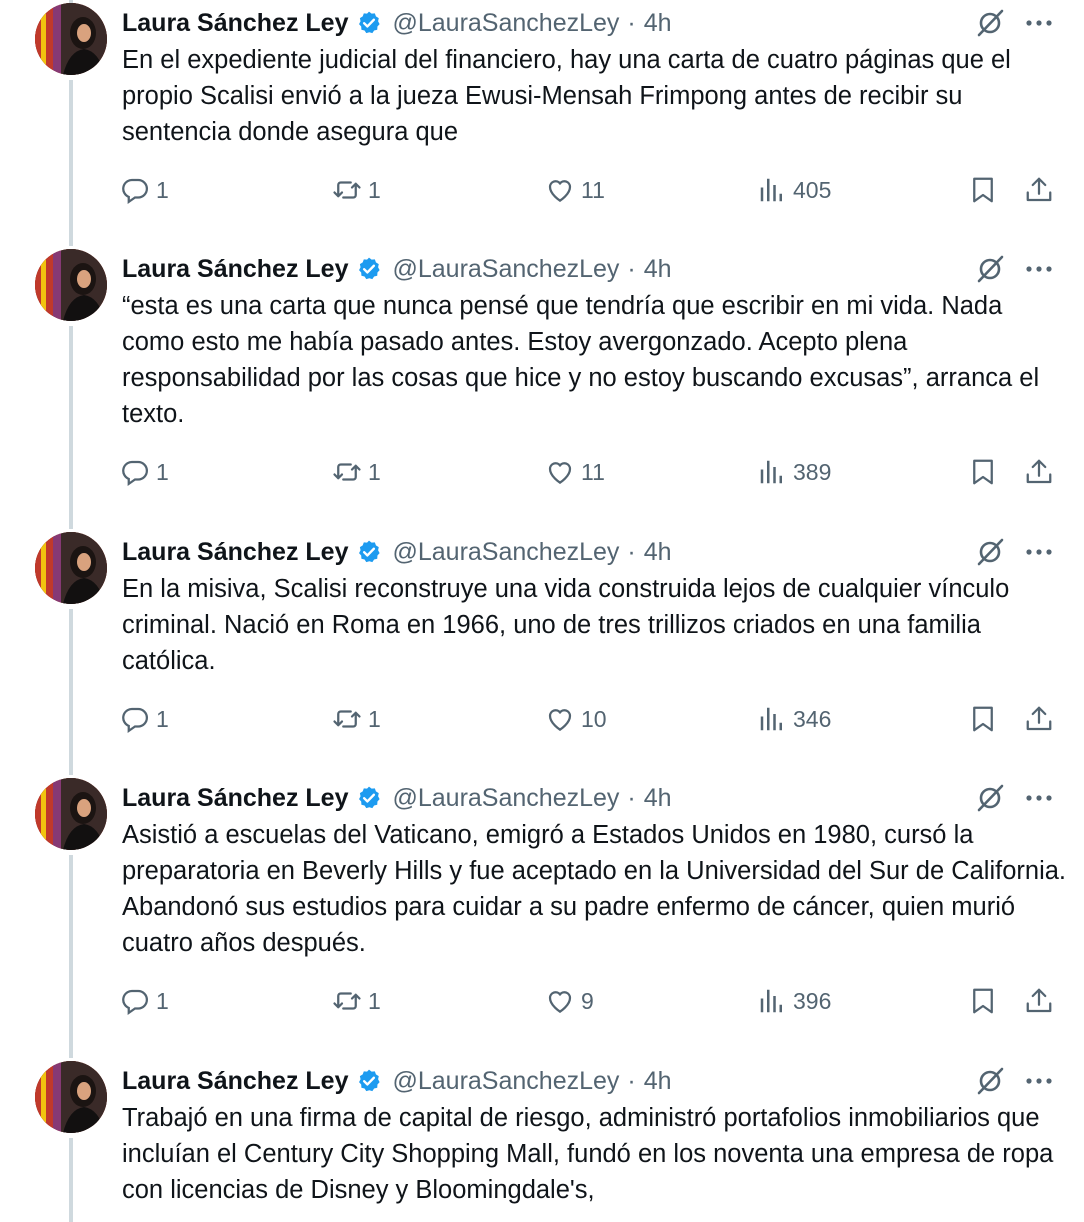  What do you see at coordinates (569, 1001) in the screenshot?
I see `like-button: 9` at bounding box center [569, 1001].